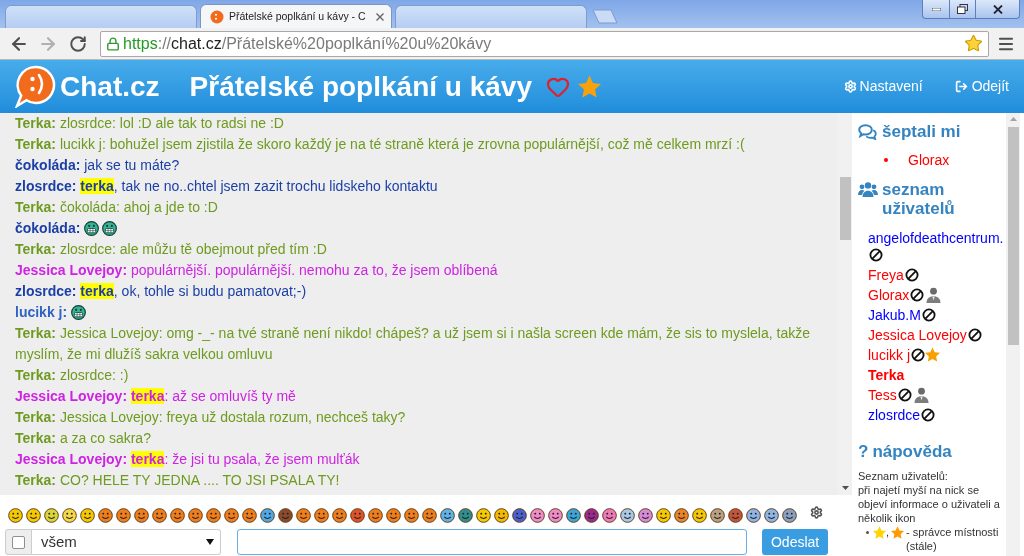 The height and width of the screenshot is (556, 1024). What do you see at coordinates (380, 16) in the screenshot?
I see `close-icon` at bounding box center [380, 16].